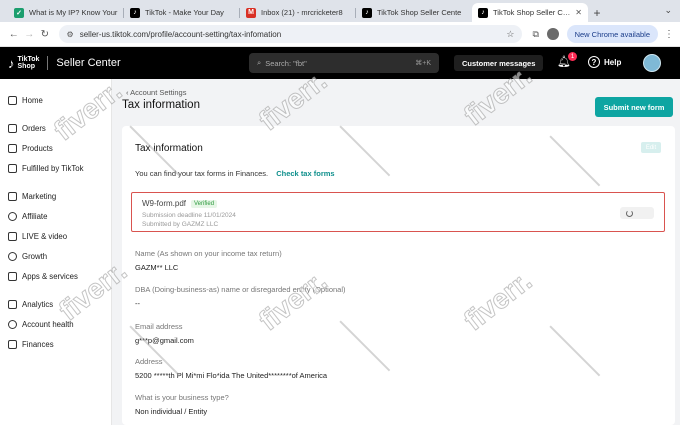  Describe the element at coordinates (149, 361) in the screenshot. I see `field-label: Address` at that location.